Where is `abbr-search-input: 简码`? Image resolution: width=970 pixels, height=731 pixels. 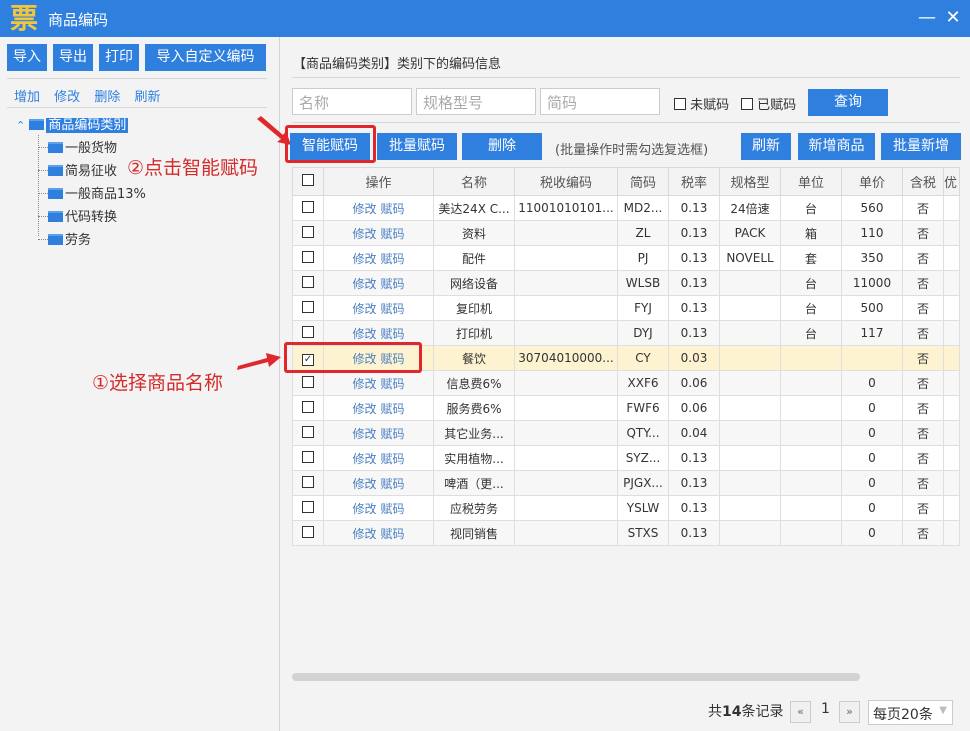 abbr-search-input: 简码 is located at coordinates (600, 101).